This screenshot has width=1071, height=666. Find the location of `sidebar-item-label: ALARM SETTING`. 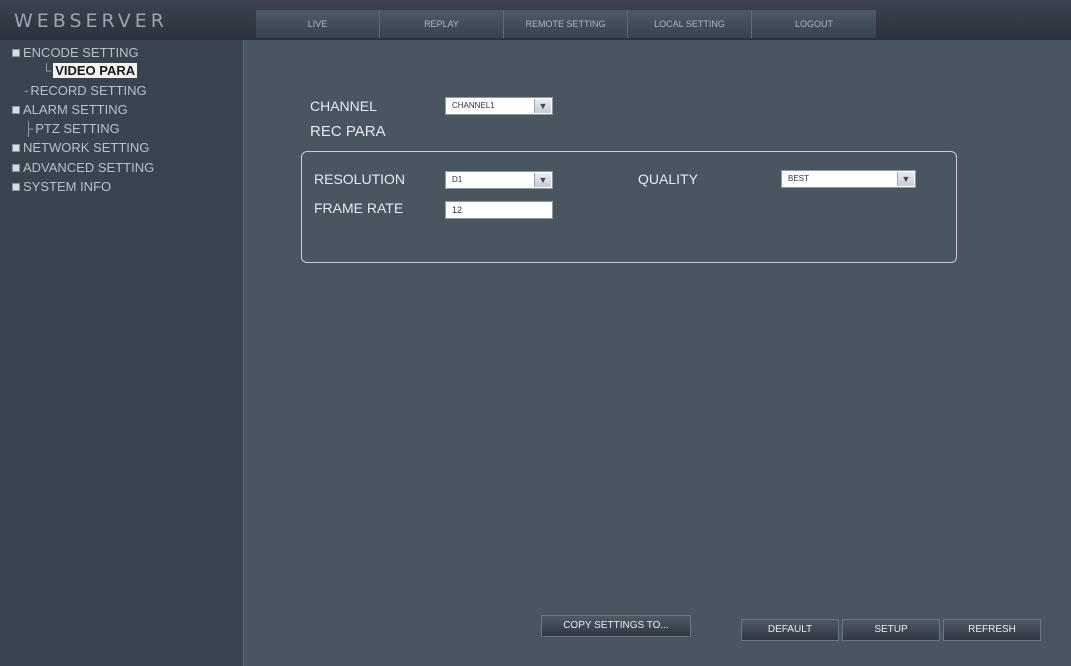

sidebar-item-label: ALARM SETTING is located at coordinates (75, 109).